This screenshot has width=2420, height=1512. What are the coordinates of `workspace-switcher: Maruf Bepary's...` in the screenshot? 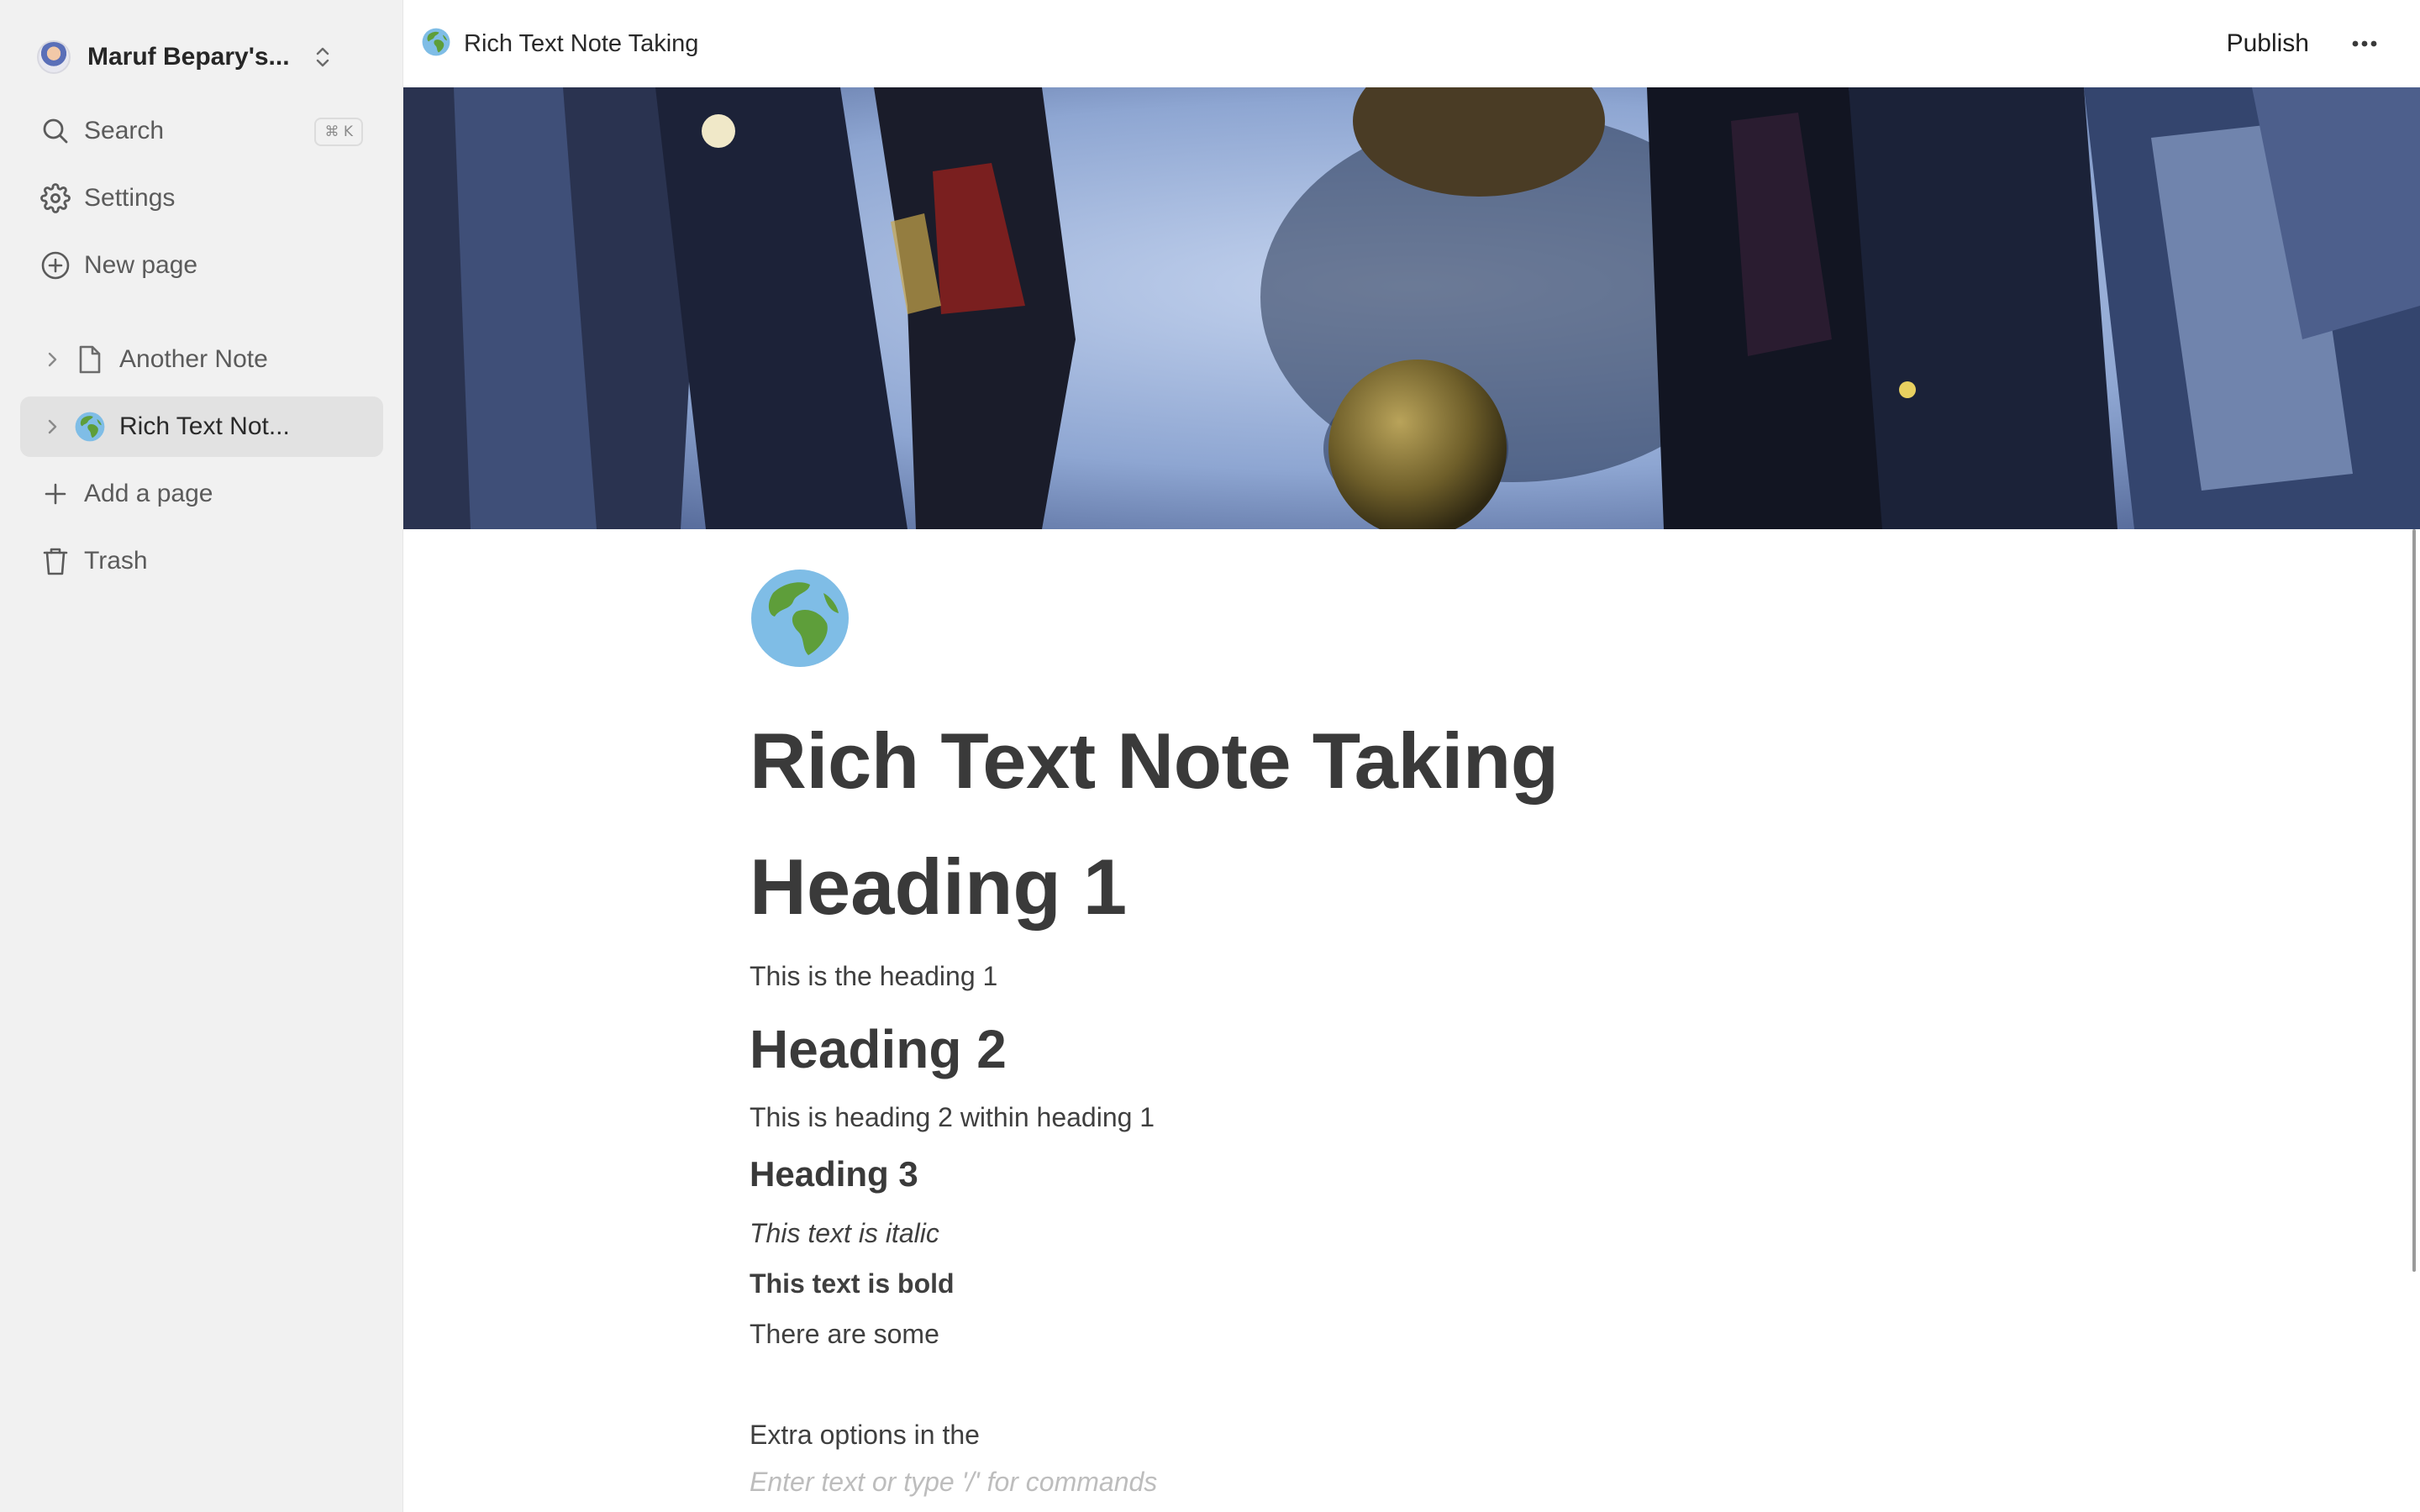 It's located at (205, 57).